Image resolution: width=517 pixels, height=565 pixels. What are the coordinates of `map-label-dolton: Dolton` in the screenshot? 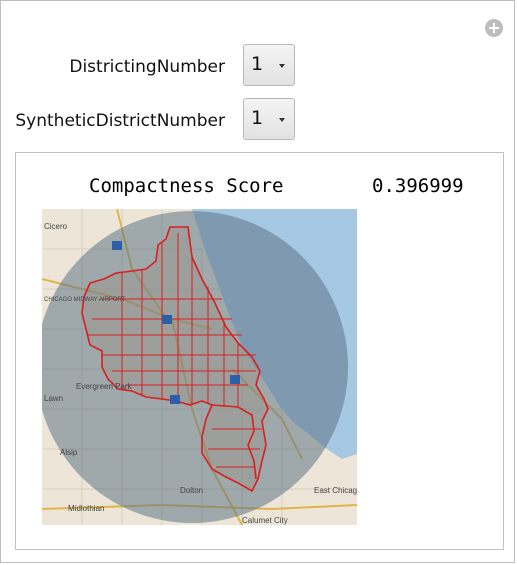 It's located at (191, 490).